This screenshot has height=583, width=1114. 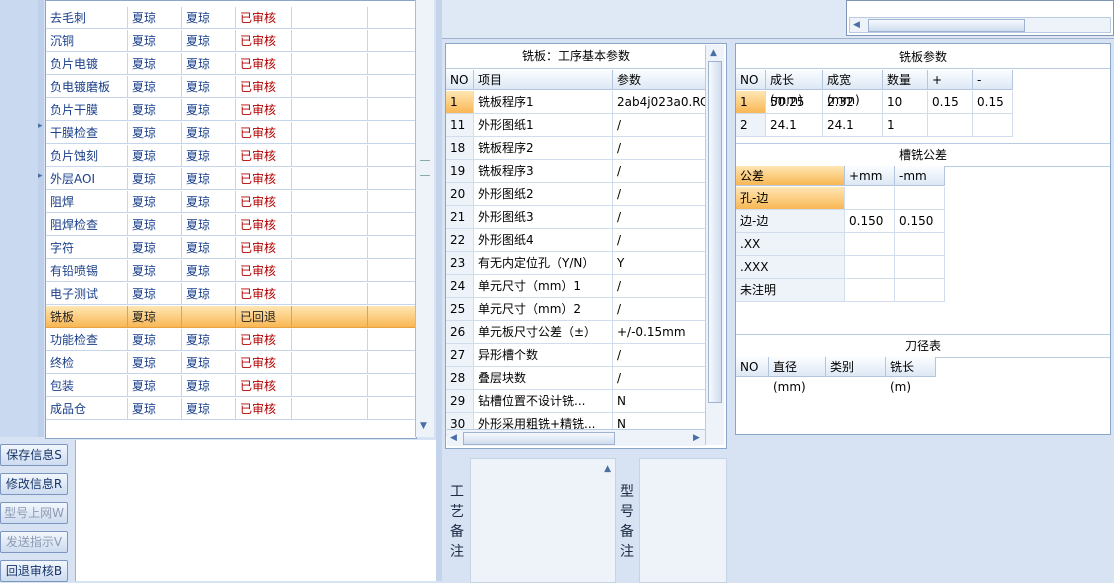 I want to click on param-grid-hscroll: ◀ ▶, so click(x=576, y=437).